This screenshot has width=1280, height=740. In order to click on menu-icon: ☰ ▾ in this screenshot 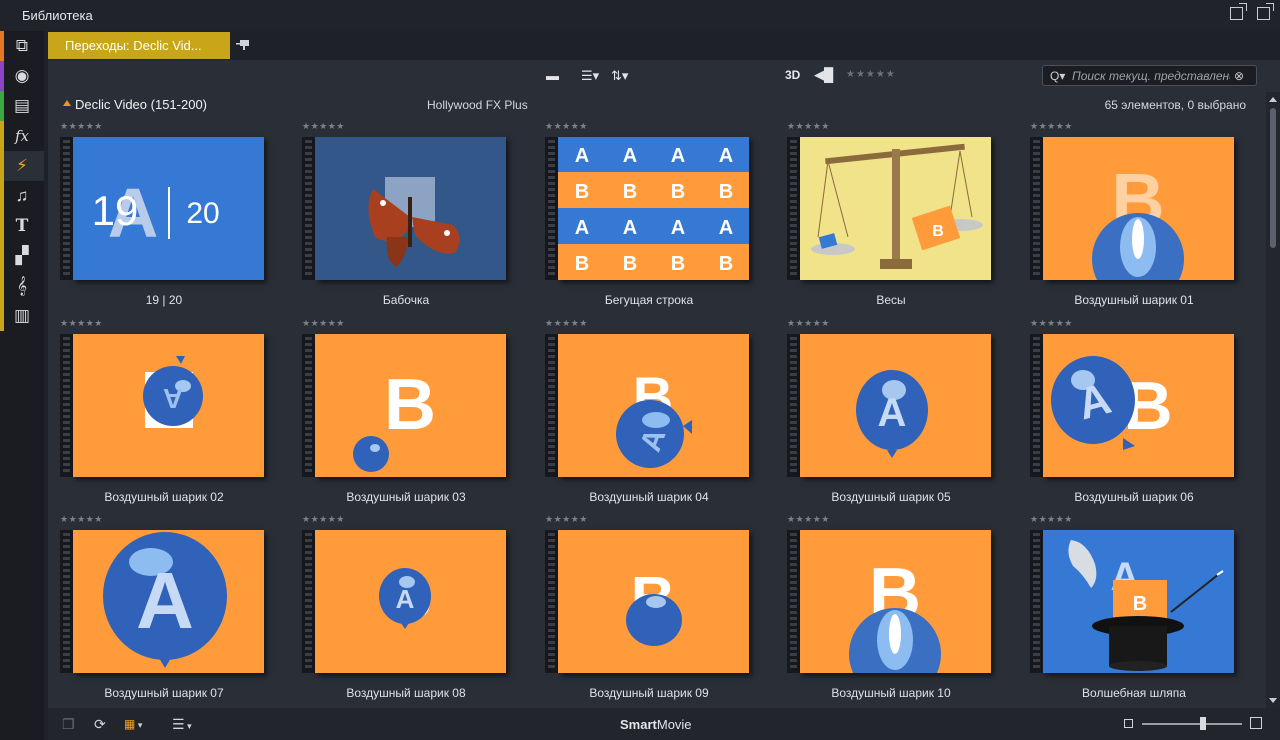, I will do `click(182, 724)`.